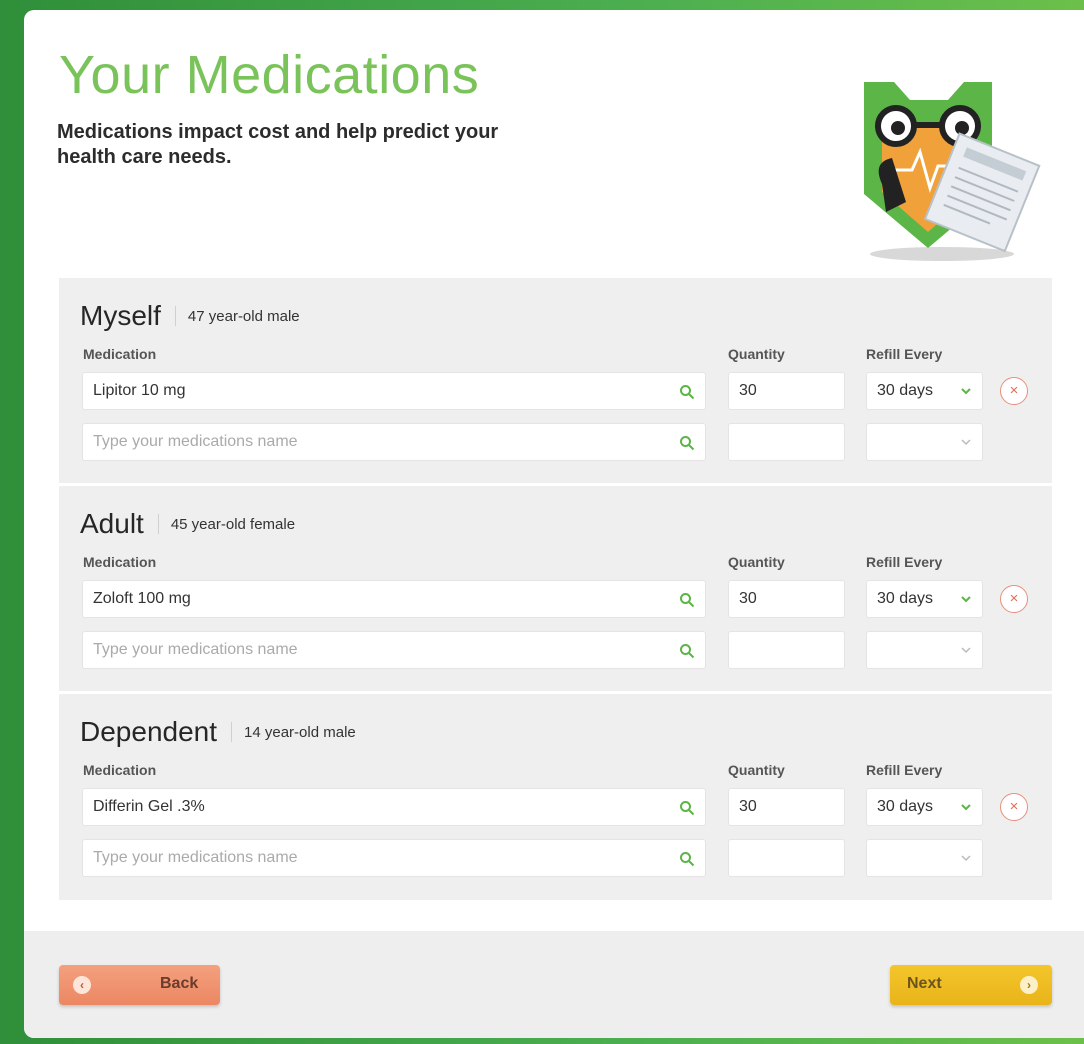  What do you see at coordinates (112, 523) in the screenshot?
I see `section-name: Adult` at bounding box center [112, 523].